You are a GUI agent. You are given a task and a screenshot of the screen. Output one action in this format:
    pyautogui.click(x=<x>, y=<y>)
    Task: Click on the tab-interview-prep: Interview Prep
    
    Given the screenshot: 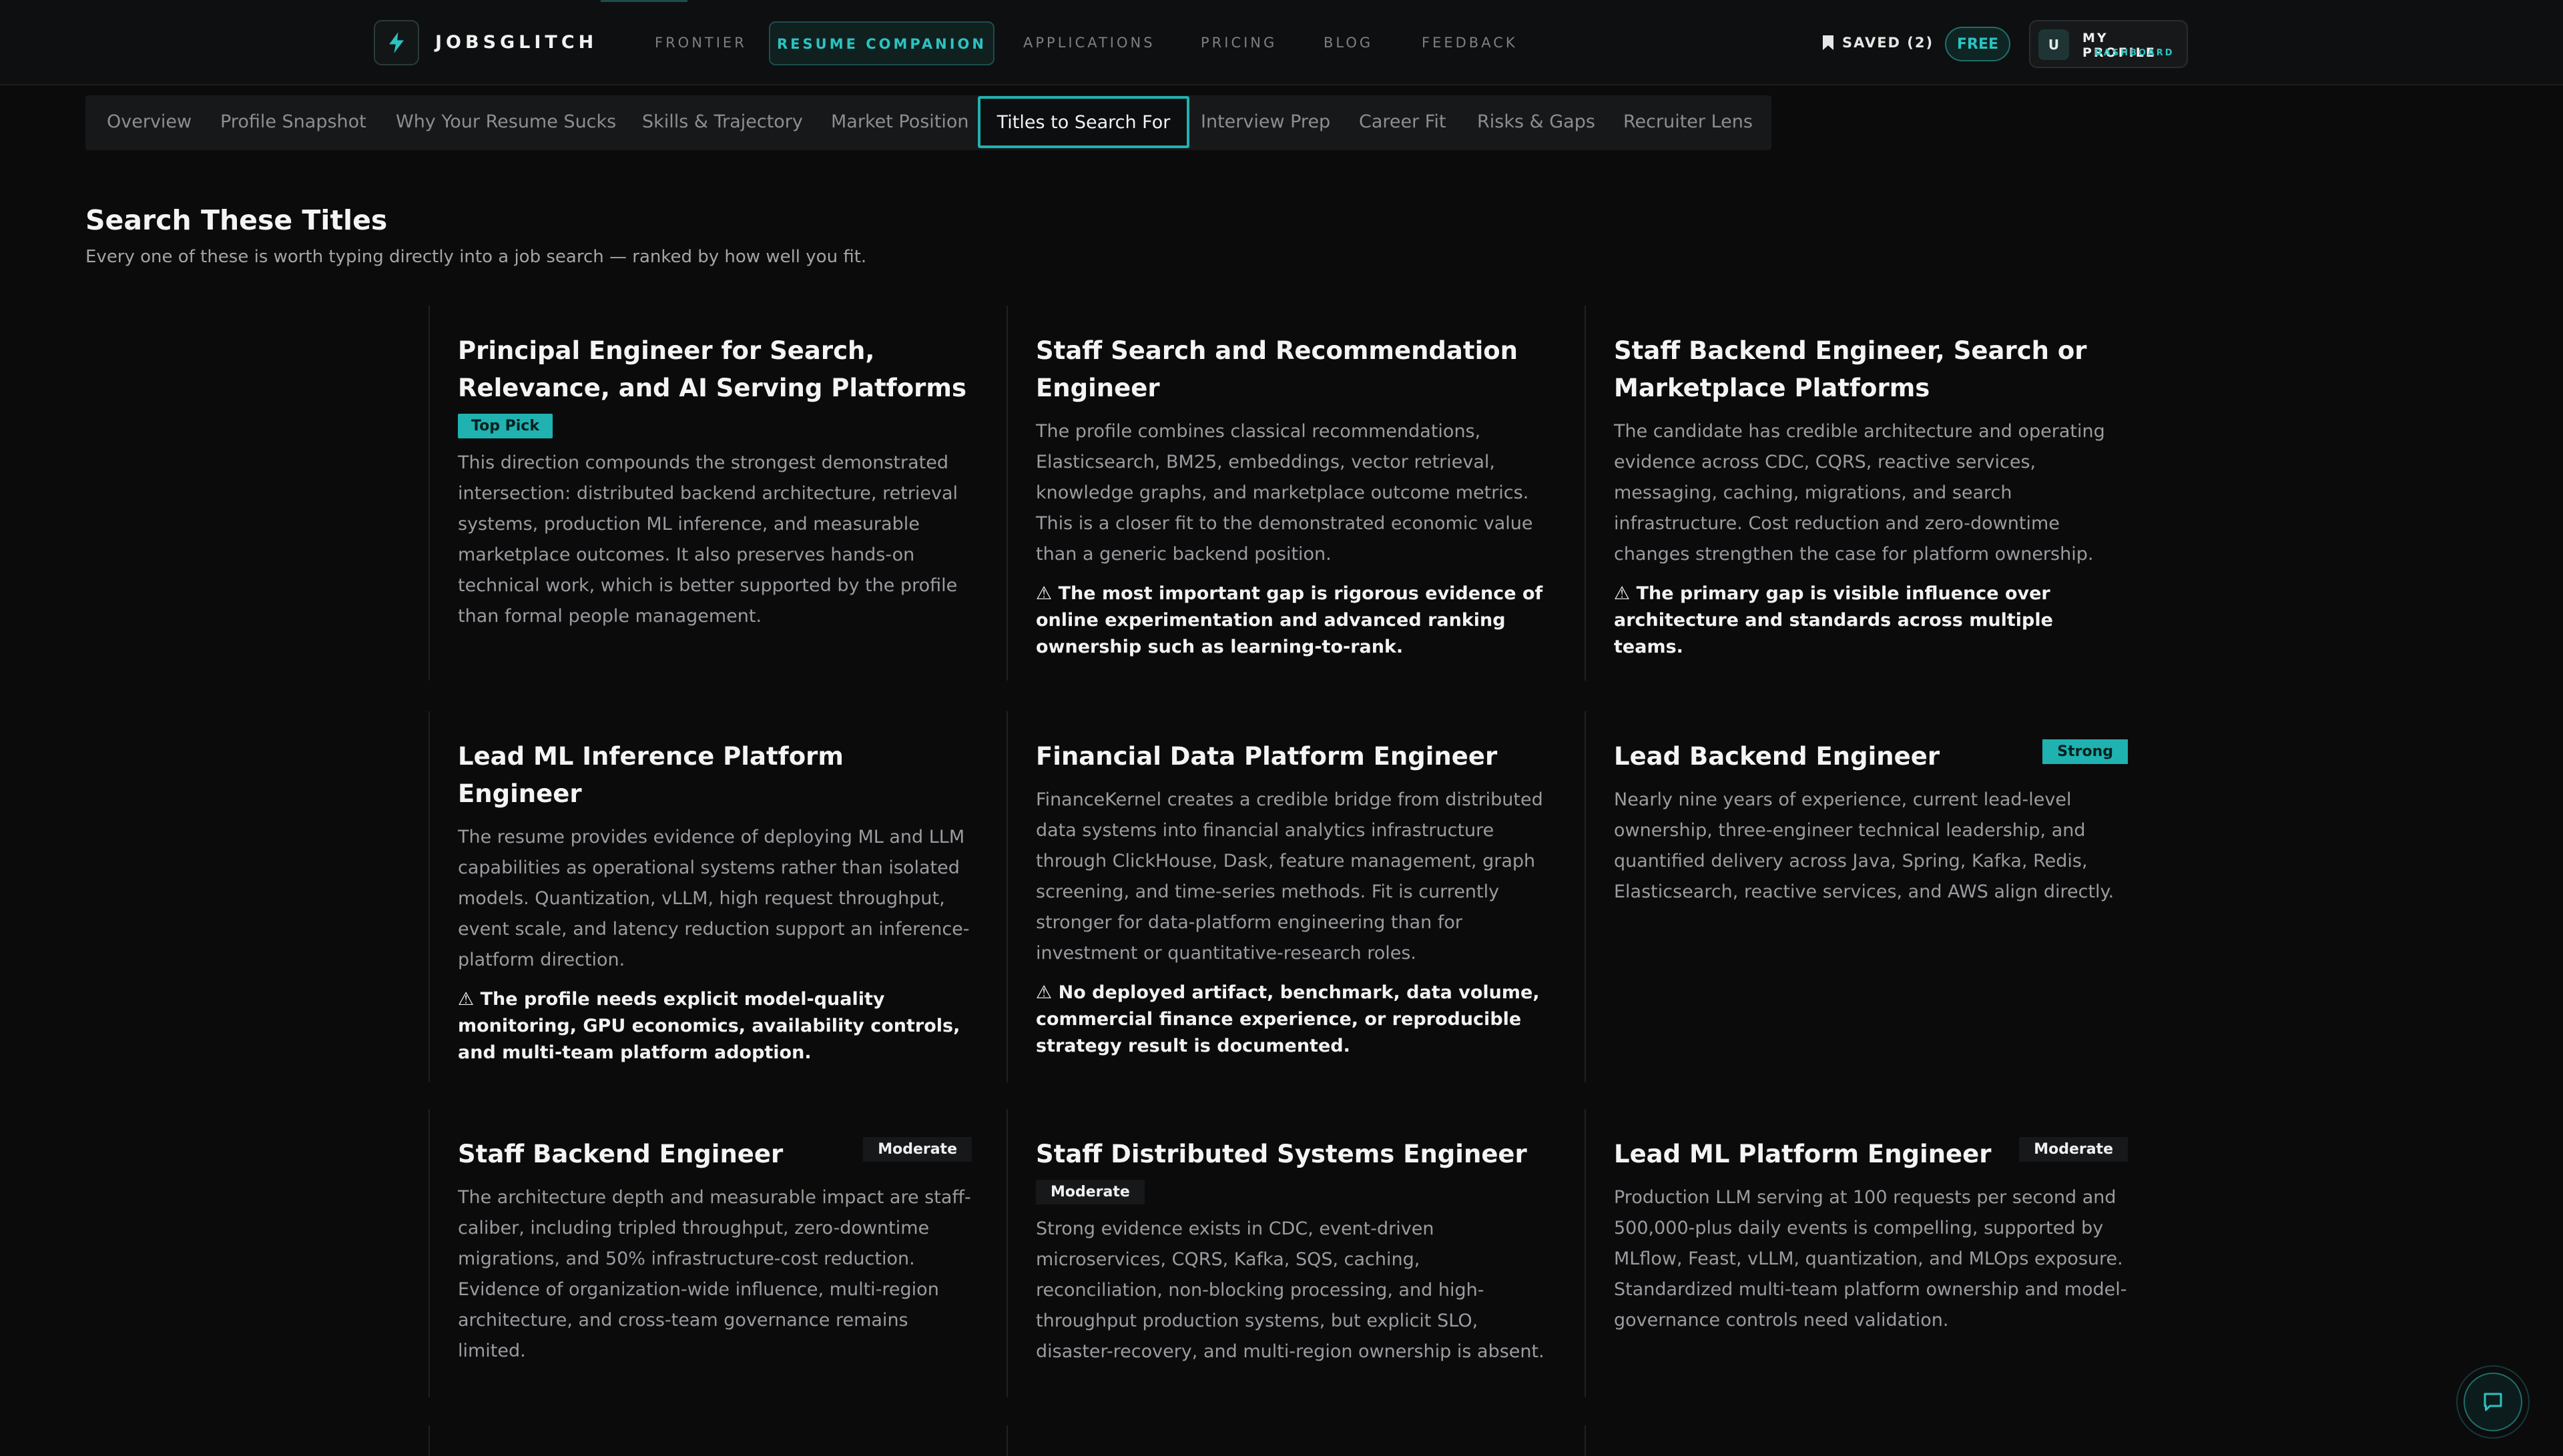 What is the action you would take?
    pyautogui.click(x=1265, y=122)
    